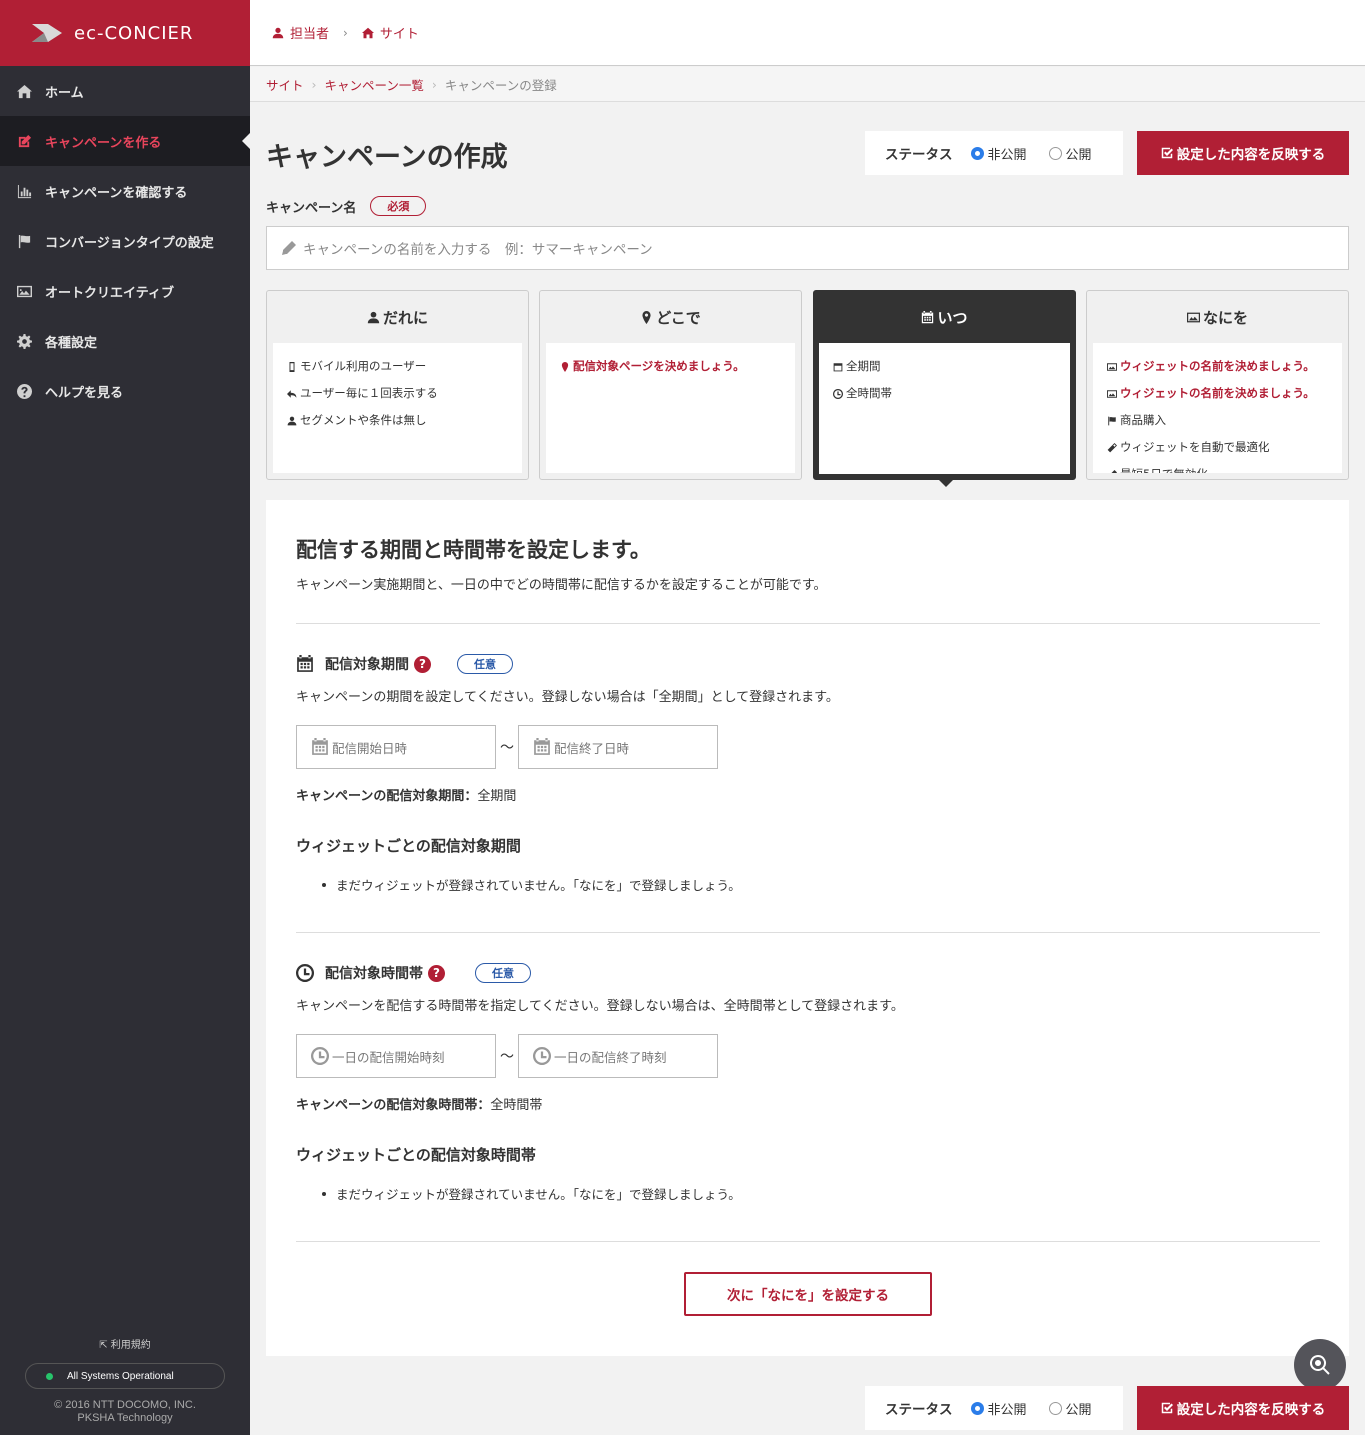  Describe the element at coordinates (531, 884) in the screenshot. I see `list-item: まだウィジェットが登録されていません。「なにを」で登録しましょう。` at that location.